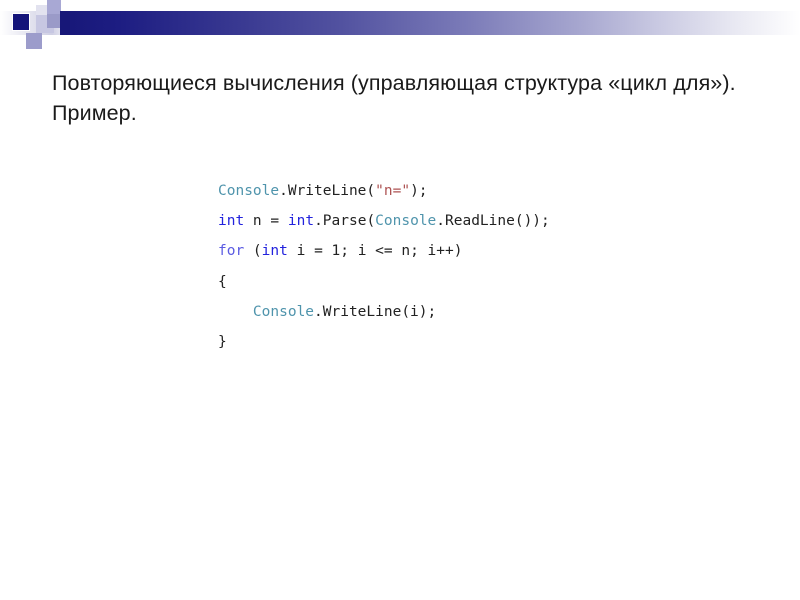  What do you see at coordinates (54, 7) in the screenshot?
I see `decorative-square-top` at bounding box center [54, 7].